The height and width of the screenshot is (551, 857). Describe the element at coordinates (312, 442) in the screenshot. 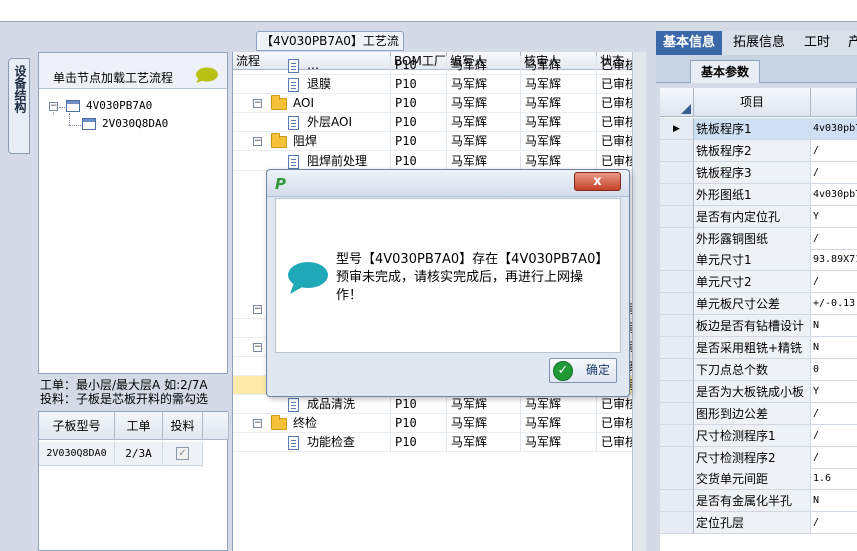

I see `process-name-cell: 功能检查` at that location.